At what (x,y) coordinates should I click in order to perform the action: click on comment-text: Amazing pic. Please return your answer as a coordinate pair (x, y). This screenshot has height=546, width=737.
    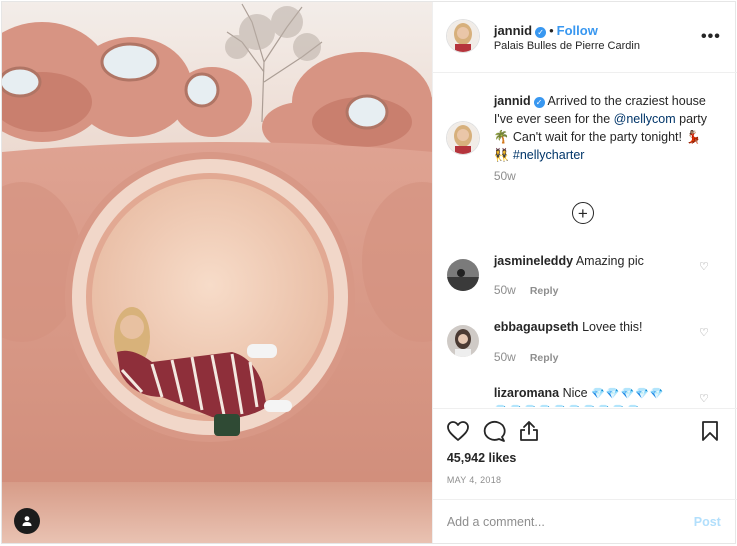
    Looking at the image, I should click on (609, 261).